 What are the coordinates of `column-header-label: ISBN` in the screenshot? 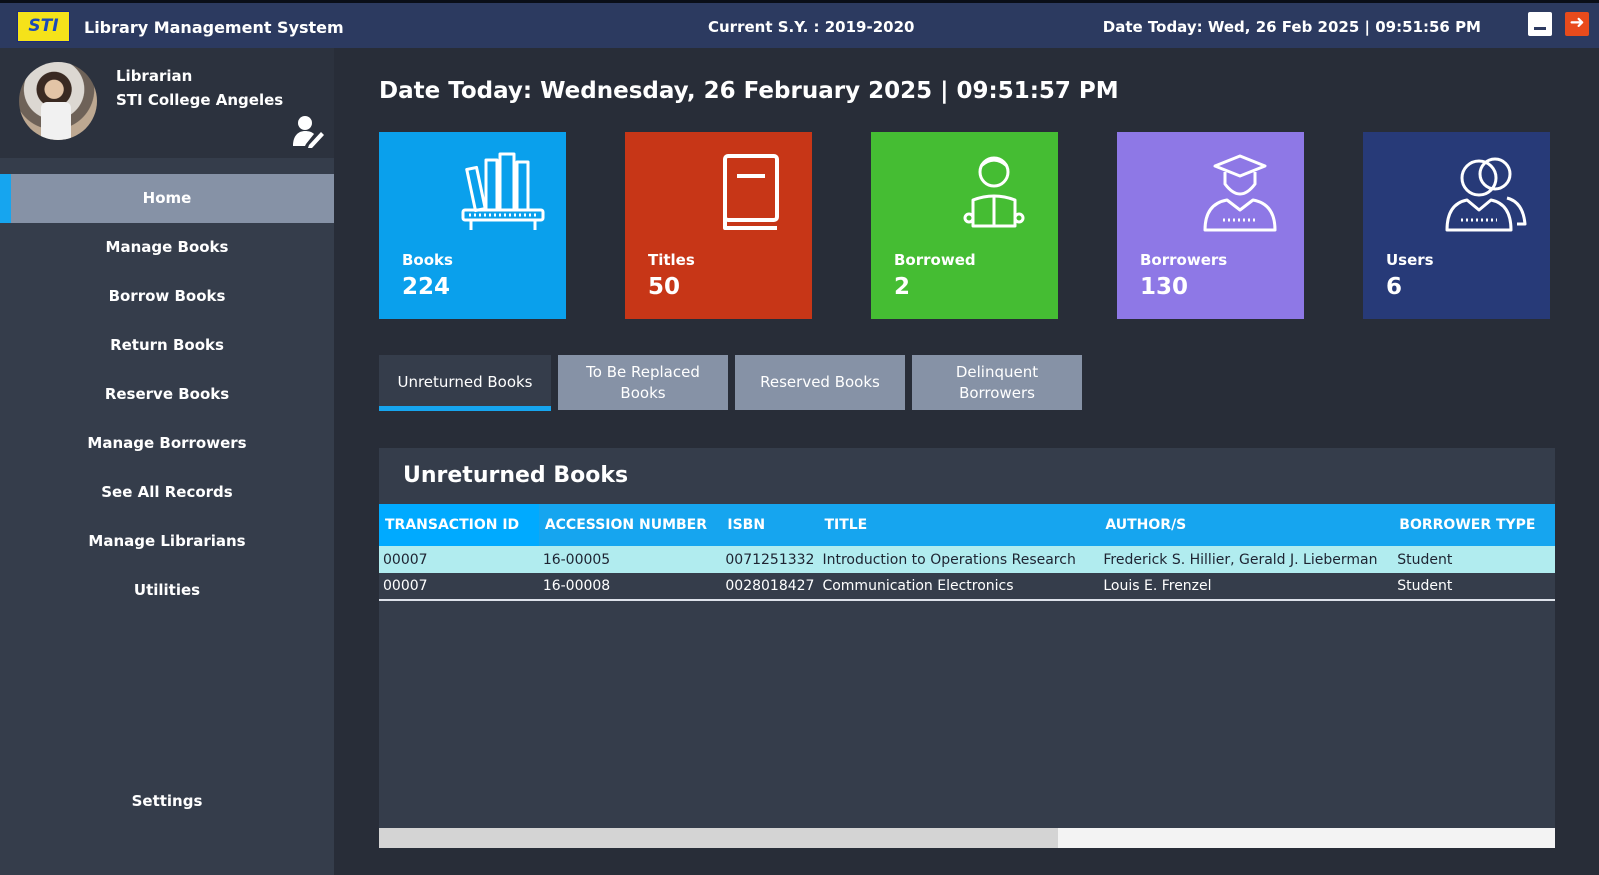 It's located at (746, 525).